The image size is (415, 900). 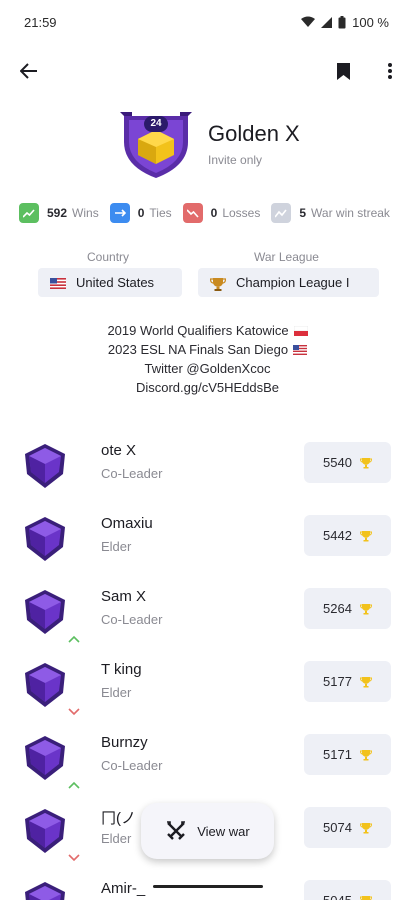 I want to click on country-chip: United States, so click(x=110, y=282).